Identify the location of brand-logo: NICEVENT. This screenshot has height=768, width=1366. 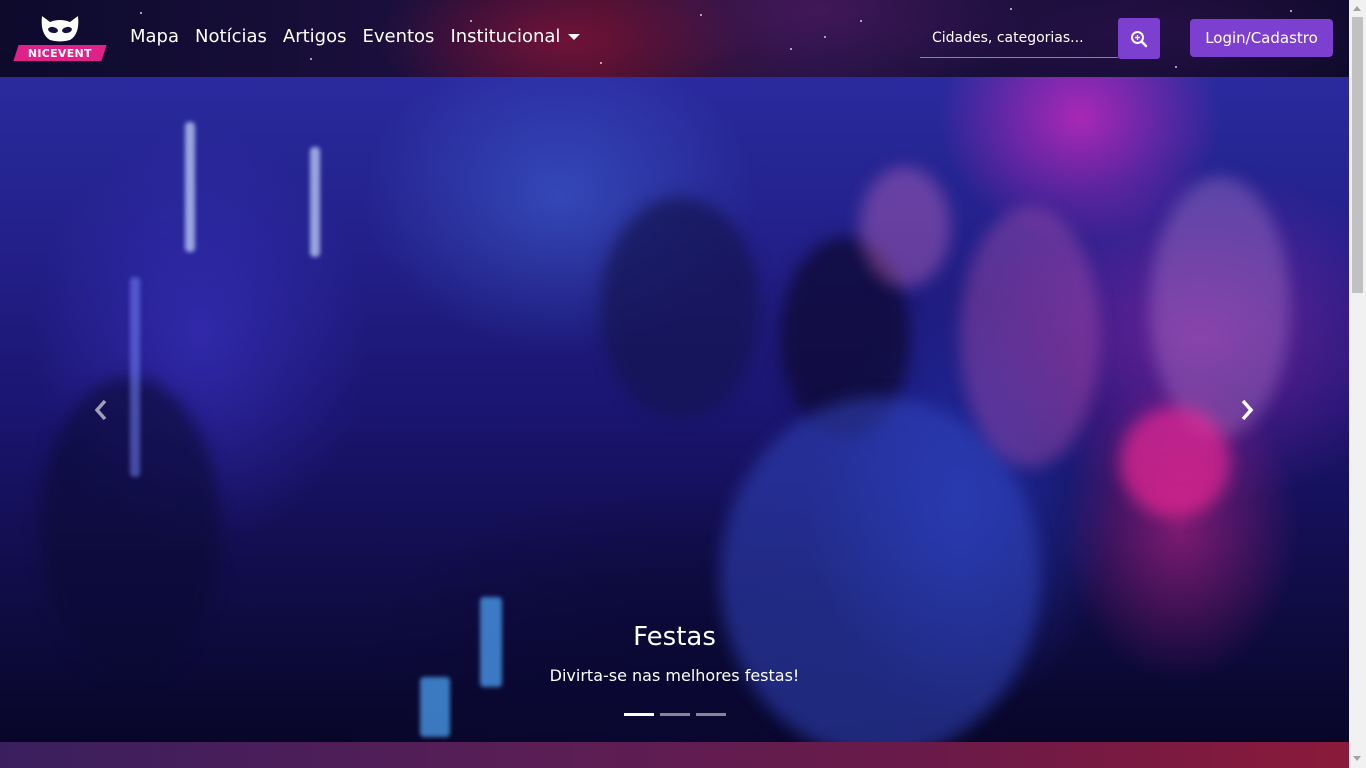
(60, 38).